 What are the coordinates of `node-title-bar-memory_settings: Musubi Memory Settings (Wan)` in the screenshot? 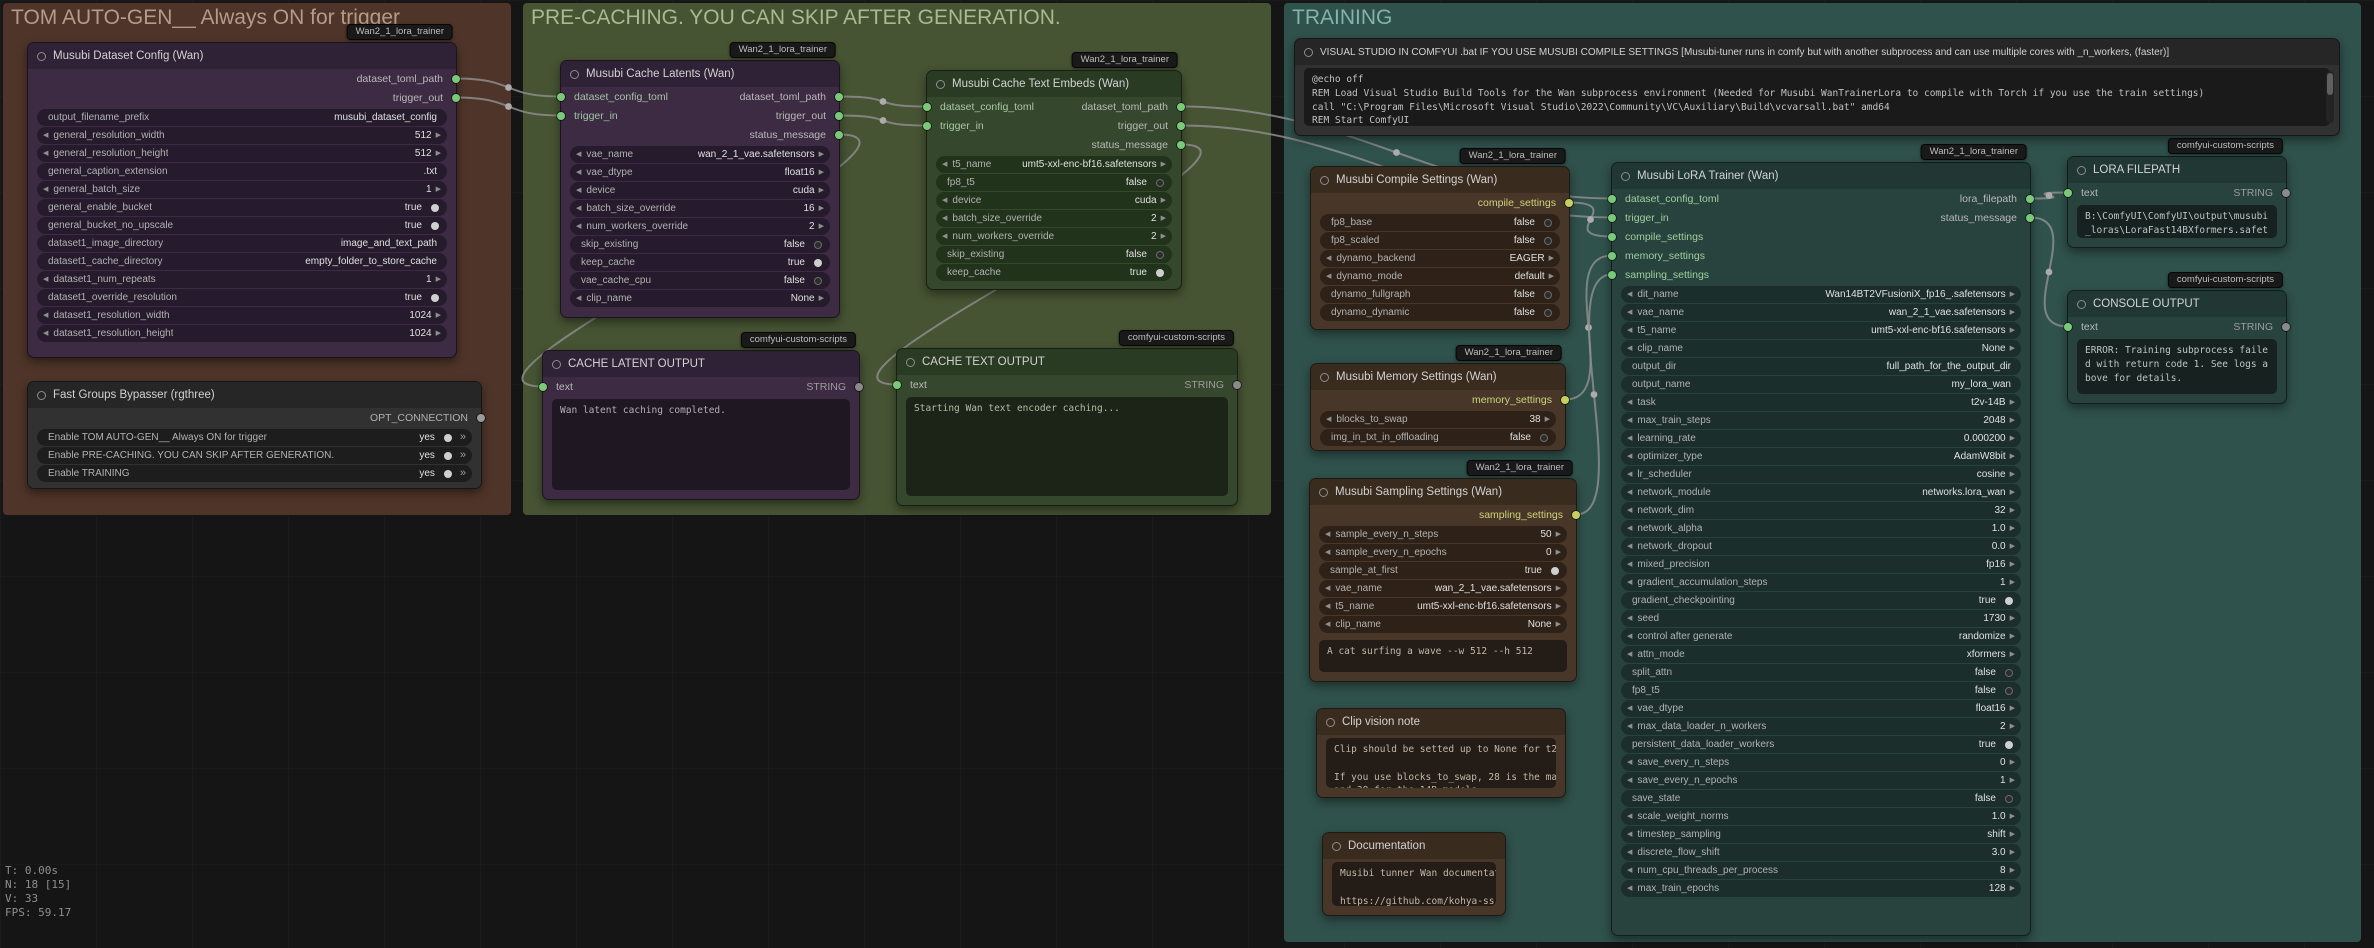 It's located at (1438, 377).